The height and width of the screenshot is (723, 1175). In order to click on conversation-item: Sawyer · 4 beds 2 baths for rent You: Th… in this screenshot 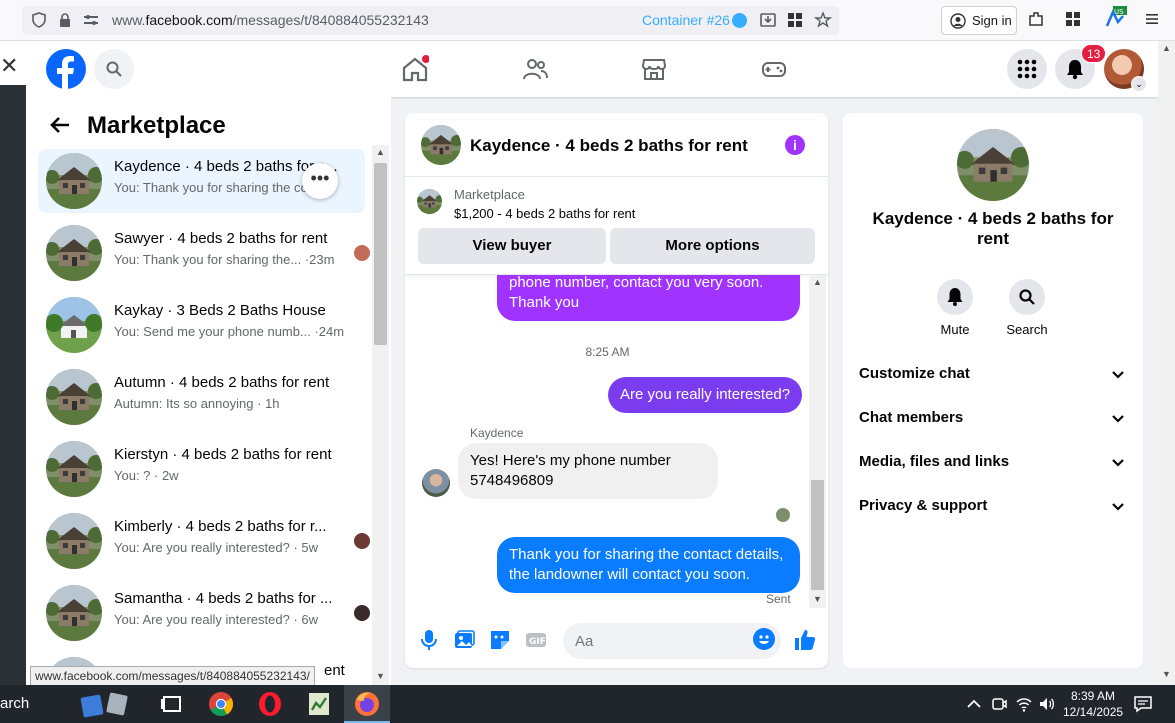, I will do `click(204, 253)`.